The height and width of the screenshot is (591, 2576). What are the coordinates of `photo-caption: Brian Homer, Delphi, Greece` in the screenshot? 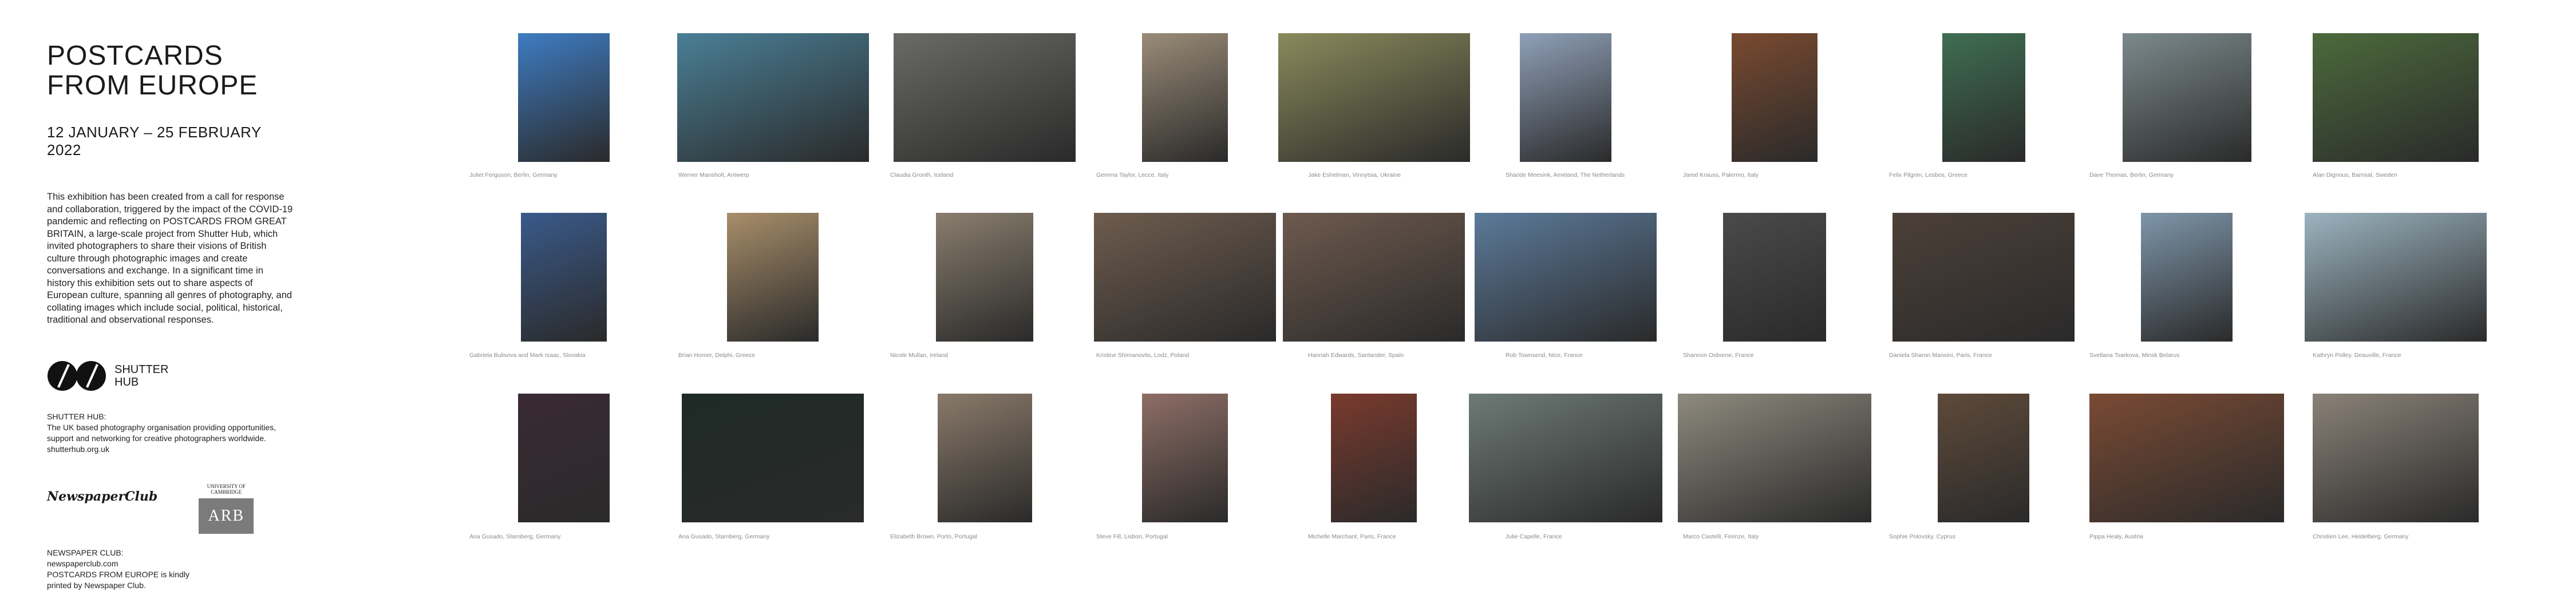 It's located at (717, 355).